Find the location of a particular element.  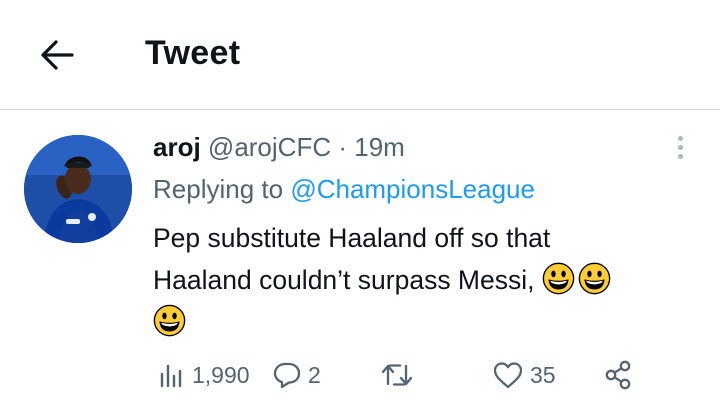

avatar is located at coordinates (78, 189).